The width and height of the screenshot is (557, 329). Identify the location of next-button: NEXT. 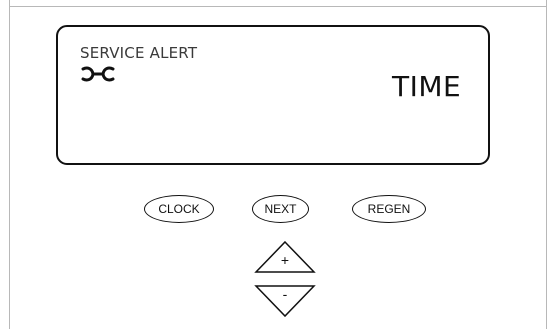
(280, 209).